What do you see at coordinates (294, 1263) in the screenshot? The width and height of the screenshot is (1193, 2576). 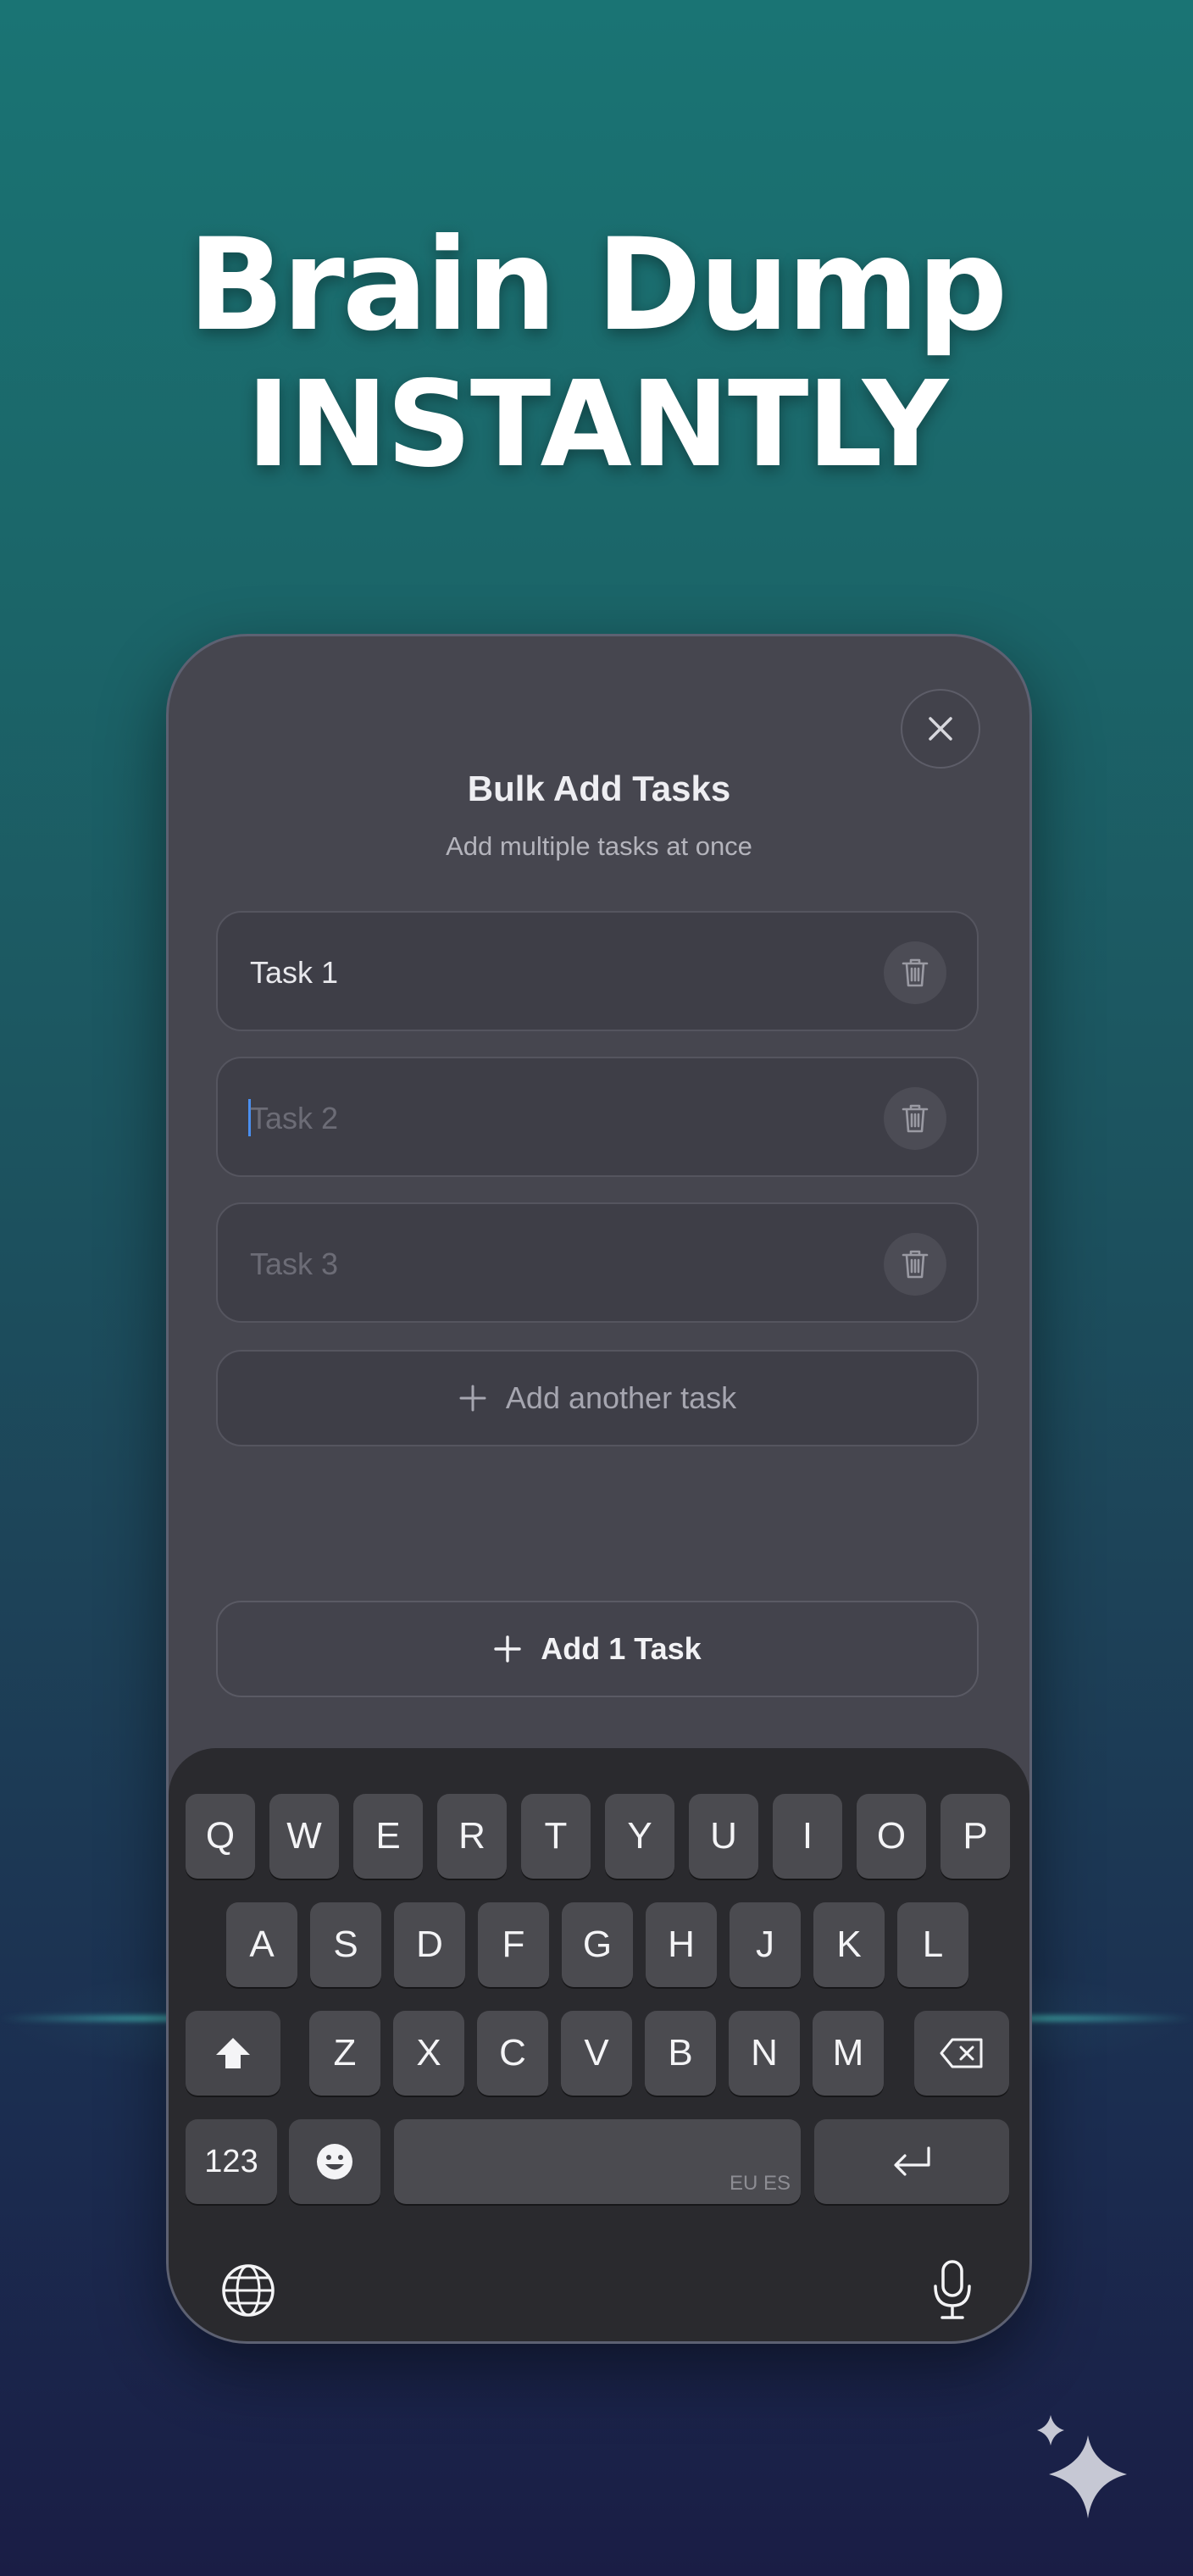 I see `task-input-3-placeholder: Task 3` at bounding box center [294, 1263].